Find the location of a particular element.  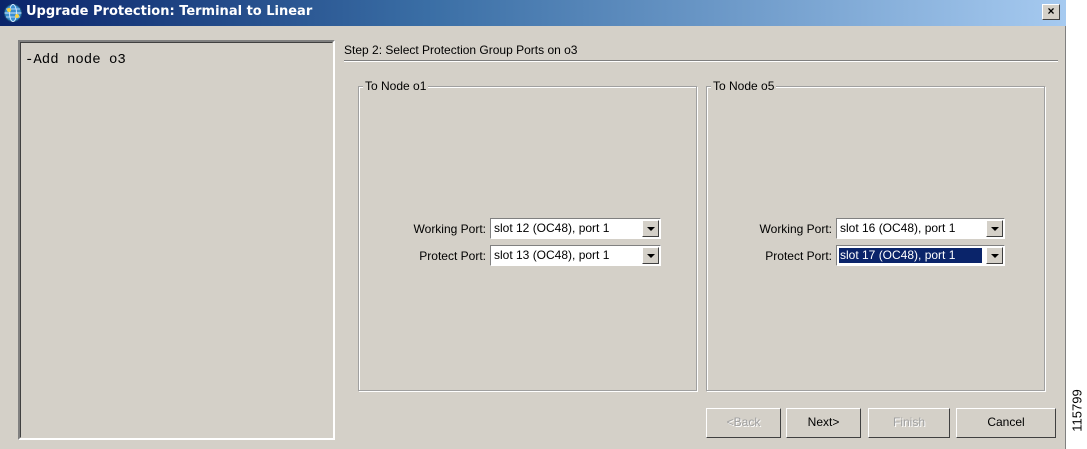

back-button: <Back is located at coordinates (743, 423).